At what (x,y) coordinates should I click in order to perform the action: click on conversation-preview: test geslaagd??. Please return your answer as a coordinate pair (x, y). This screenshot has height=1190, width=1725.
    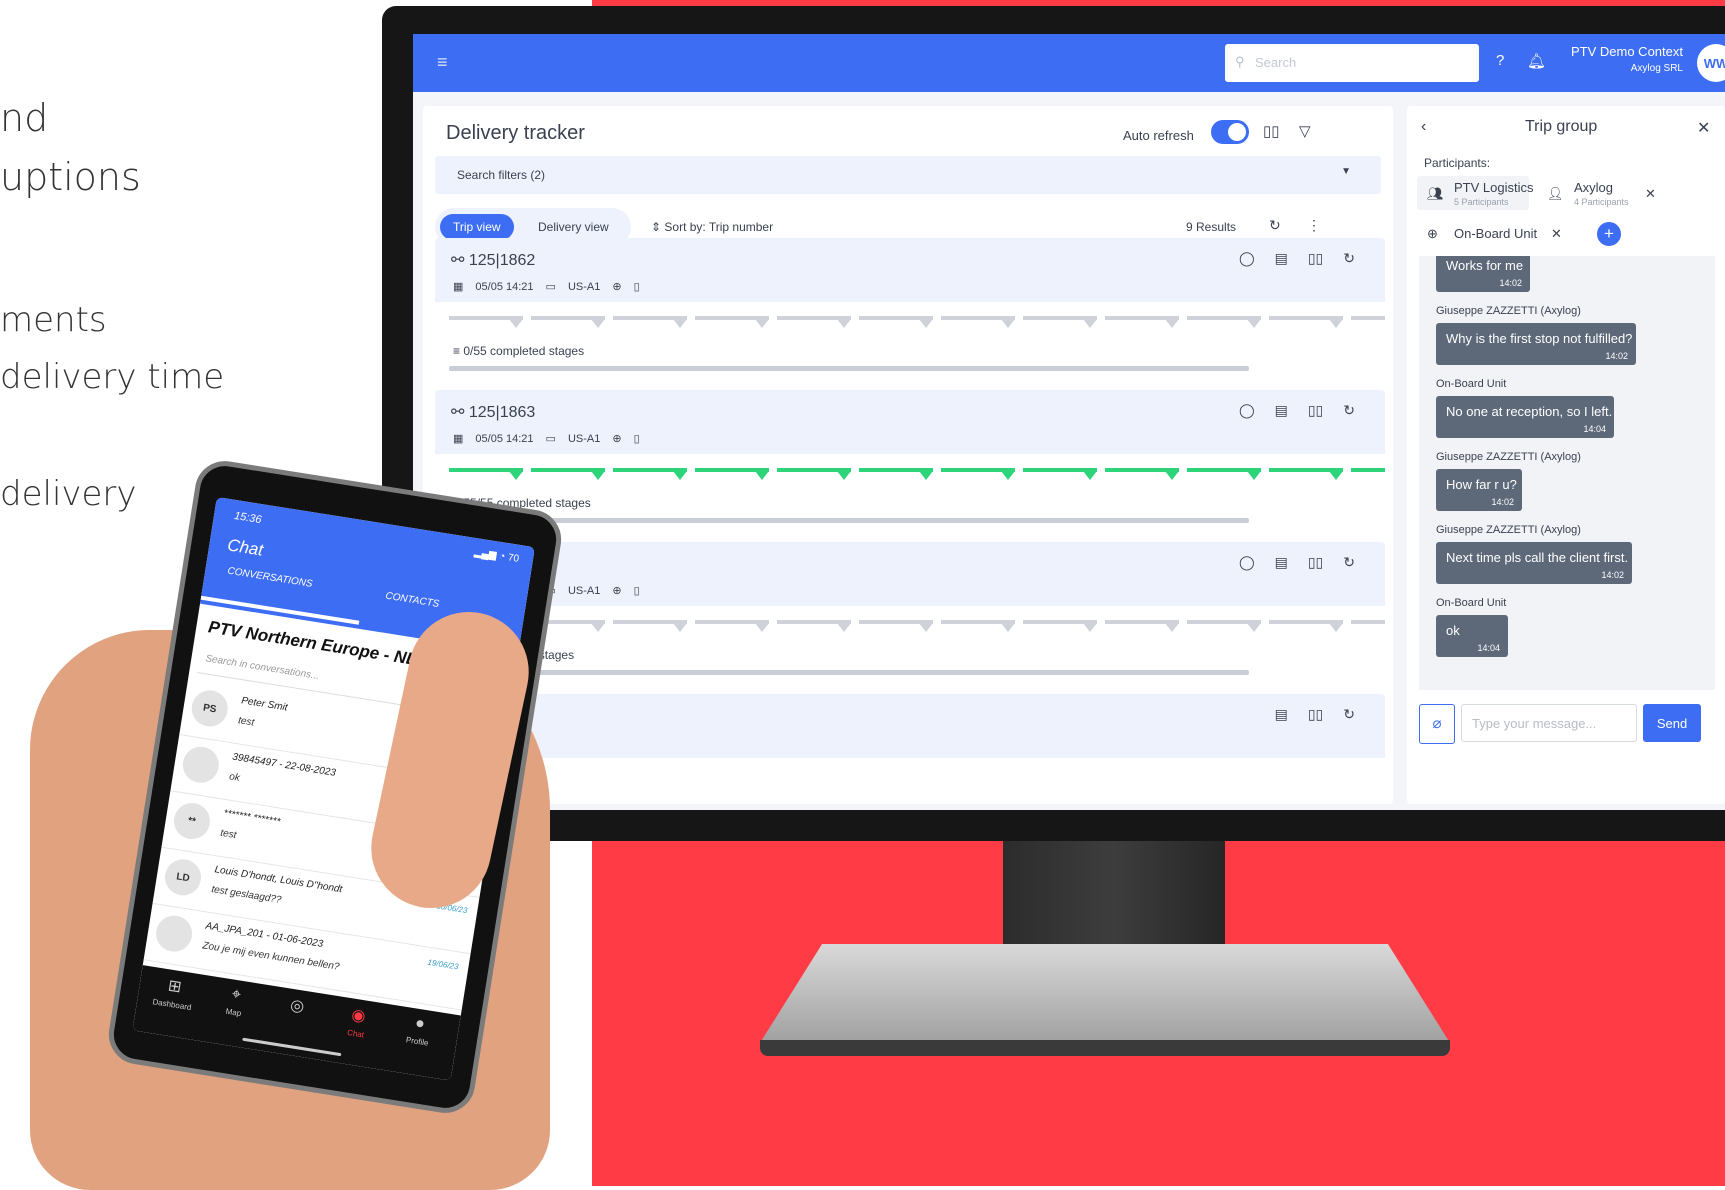
    Looking at the image, I should click on (246, 895).